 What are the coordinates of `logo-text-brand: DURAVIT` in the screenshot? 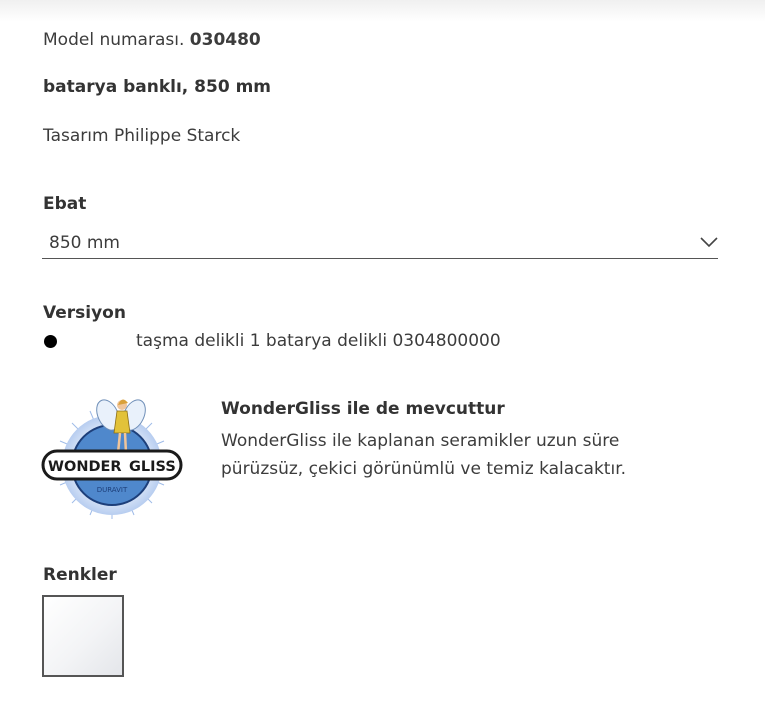 It's located at (112, 490).